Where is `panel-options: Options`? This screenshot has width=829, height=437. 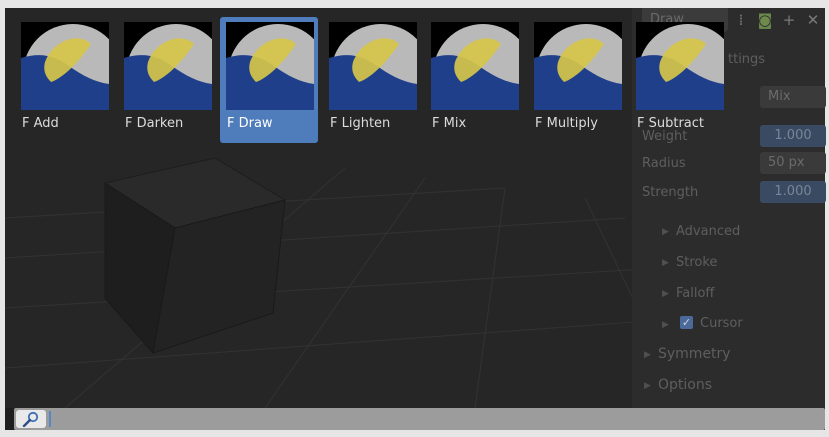 panel-options: Options is located at coordinates (685, 385).